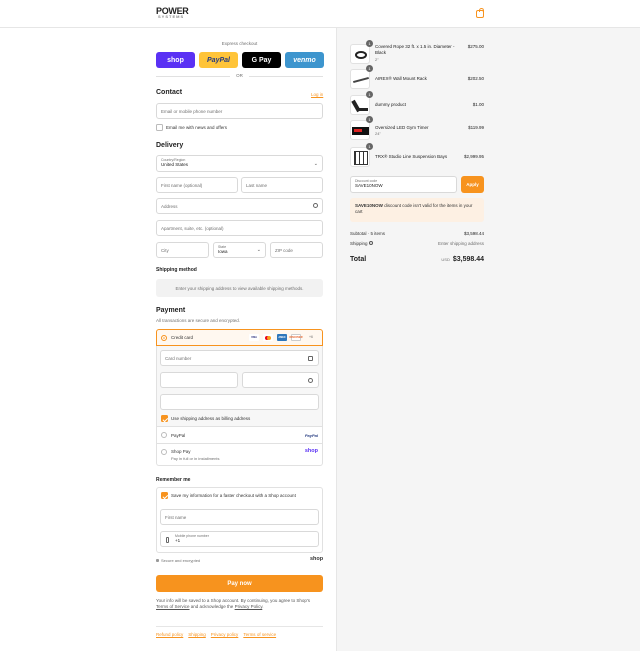  Describe the element at coordinates (239, 435) in the screenshot. I see `paypal-option: PayPal PayPal` at that location.